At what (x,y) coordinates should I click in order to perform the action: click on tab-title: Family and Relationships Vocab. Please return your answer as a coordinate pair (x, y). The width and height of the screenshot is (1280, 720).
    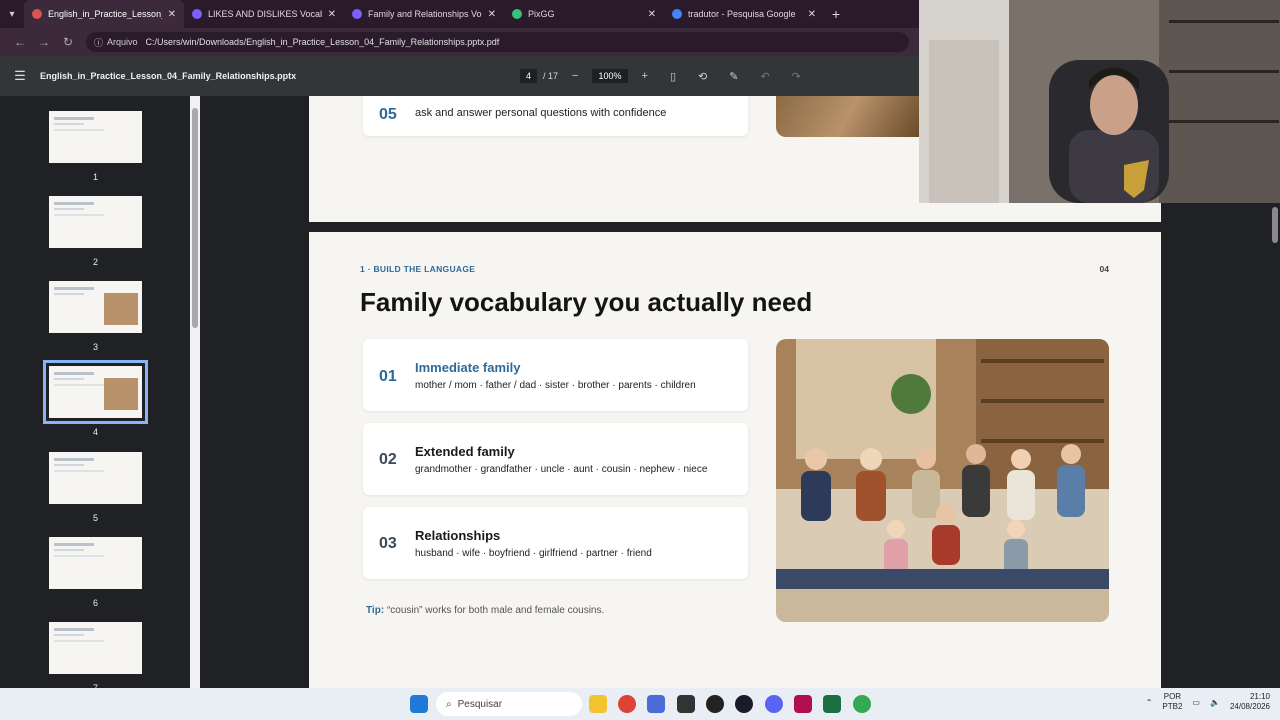
    Looking at the image, I should click on (425, 14).